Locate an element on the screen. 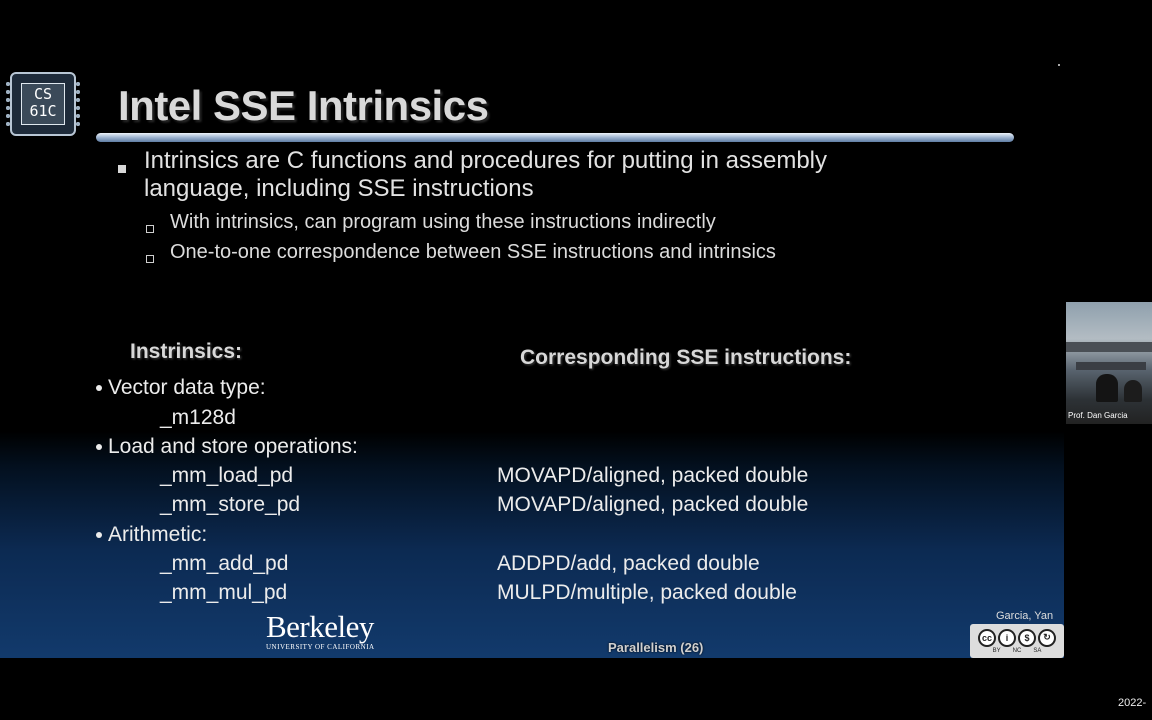 Image resolution: width=1152 pixels, height=720 pixels. cs61c-logo: CS 61C is located at coordinates (43, 104).